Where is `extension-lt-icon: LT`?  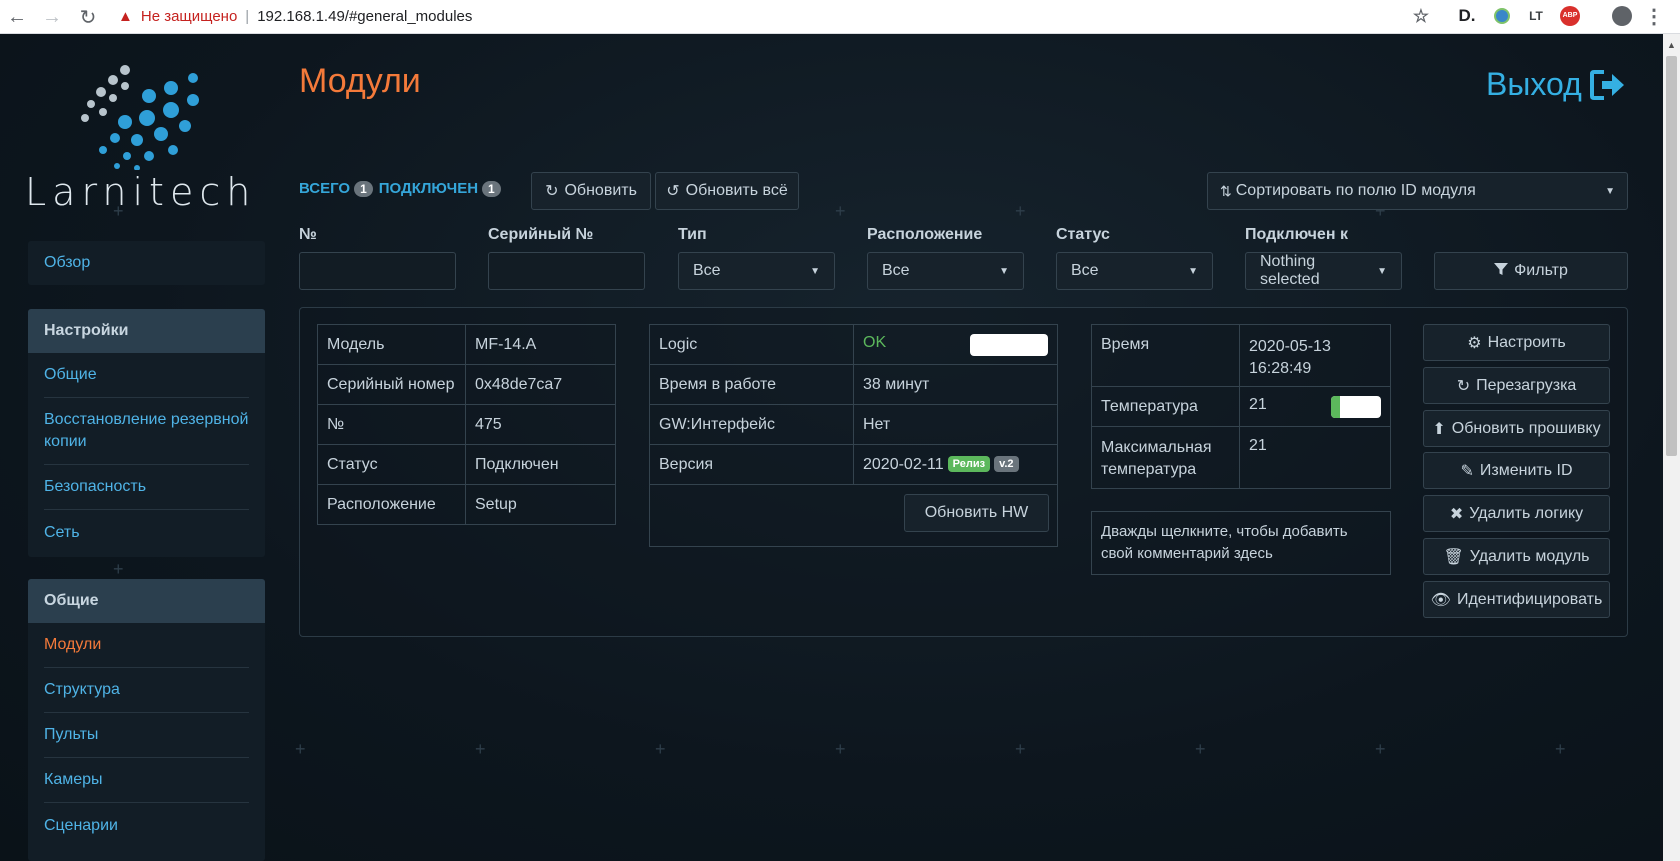 extension-lt-icon: LT is located at coordinates (1536, 16).